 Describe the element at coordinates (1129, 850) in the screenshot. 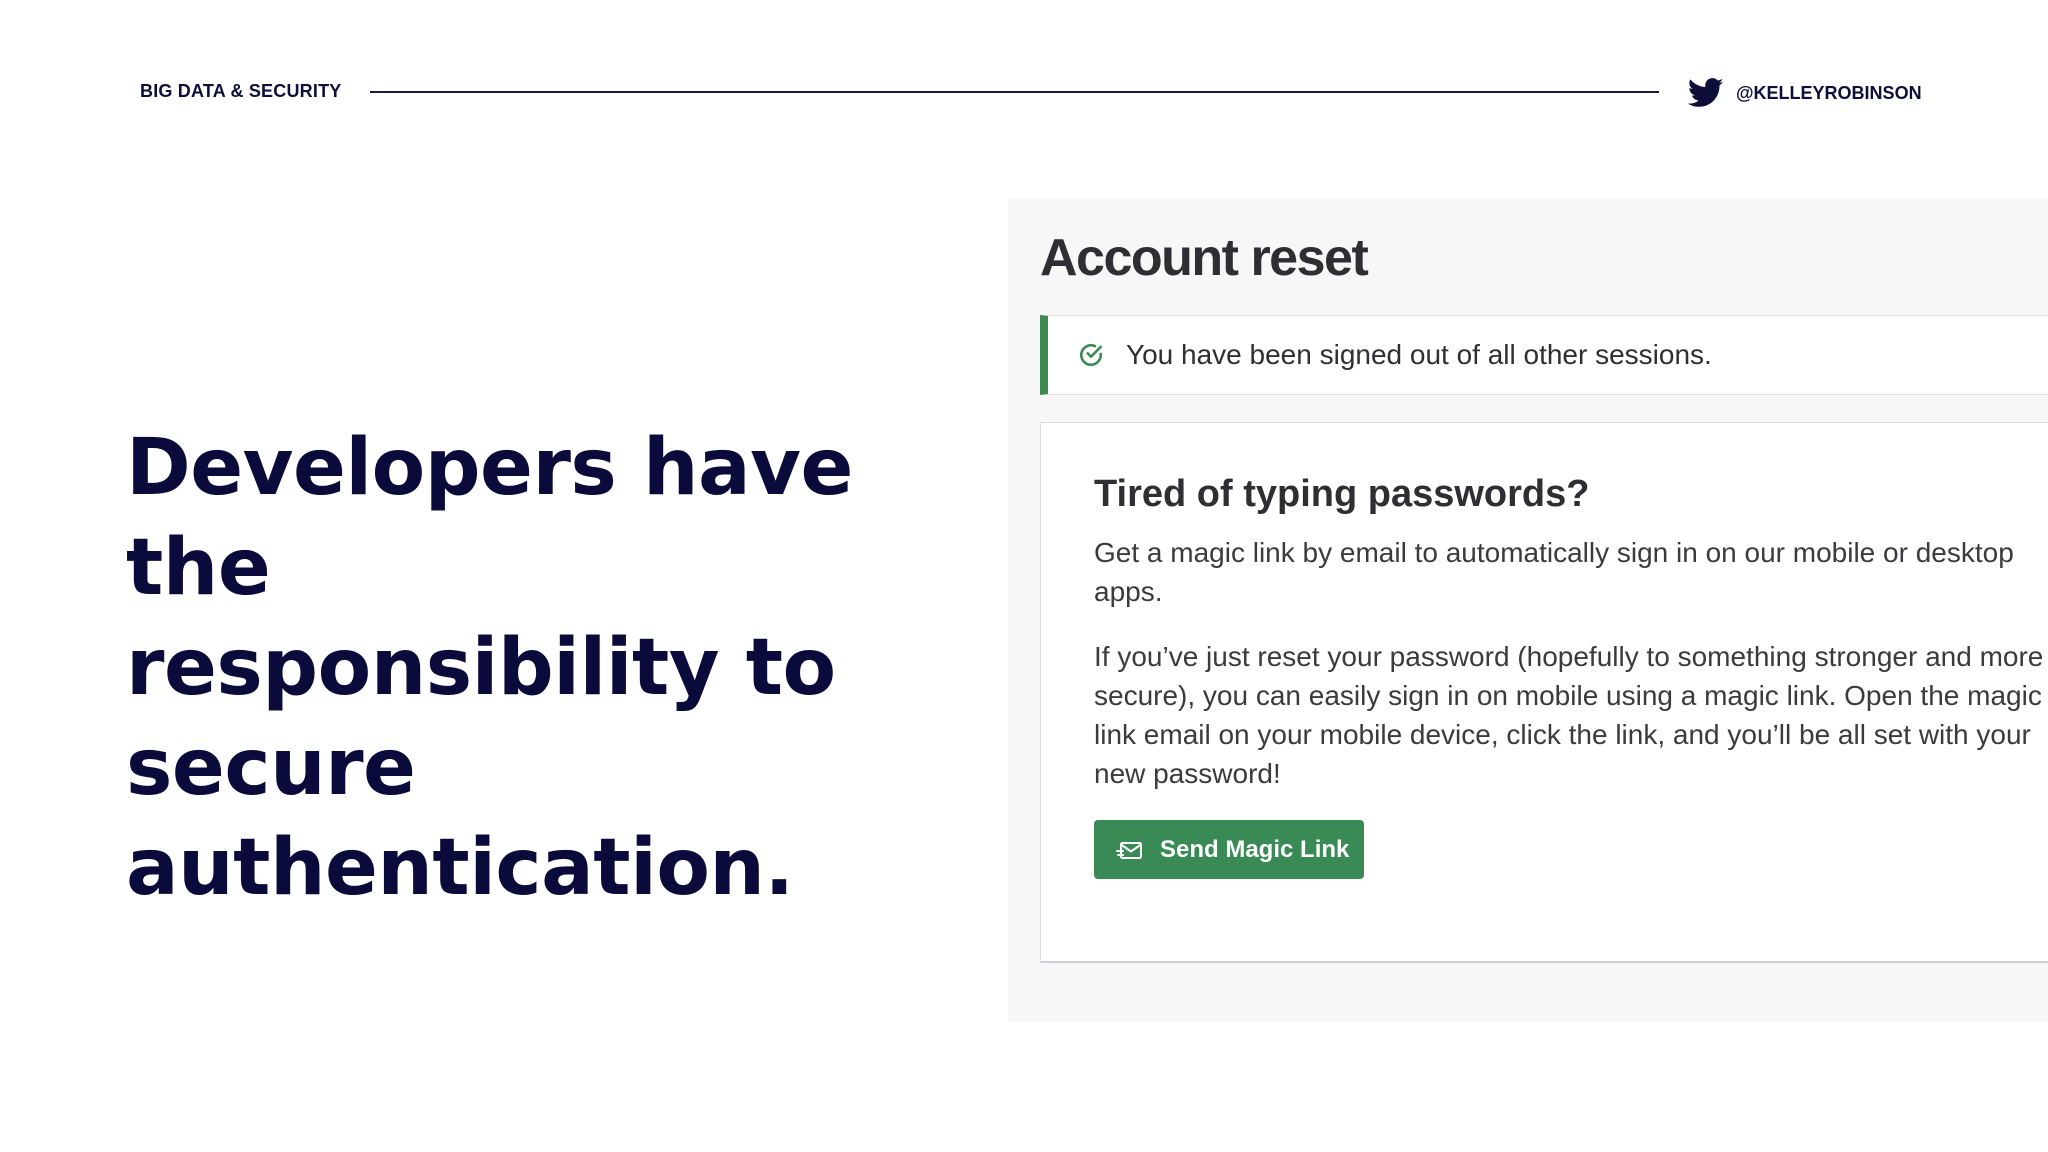

I see `mail-send-icon` at that location.